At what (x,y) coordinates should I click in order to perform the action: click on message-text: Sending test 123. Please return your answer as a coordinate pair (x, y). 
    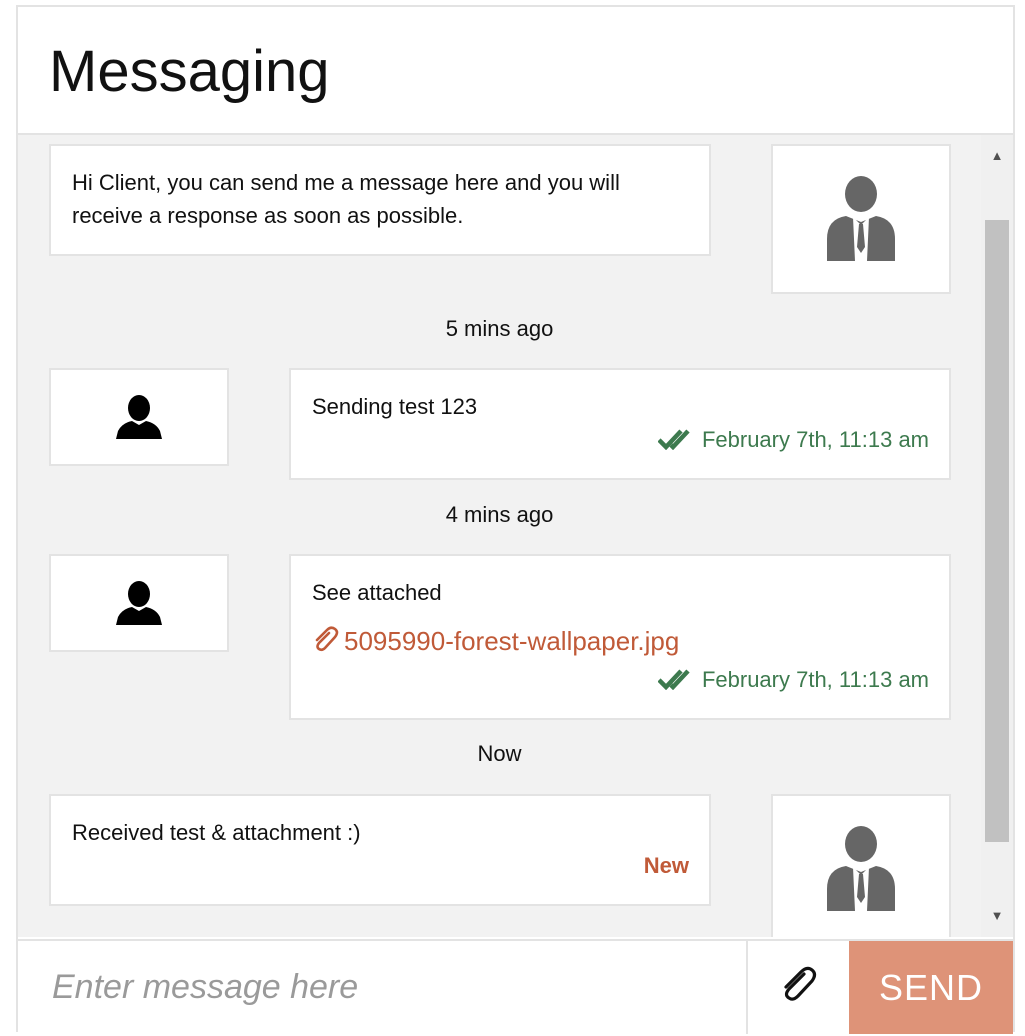
    Looking at the image, I should click on (395, 406).